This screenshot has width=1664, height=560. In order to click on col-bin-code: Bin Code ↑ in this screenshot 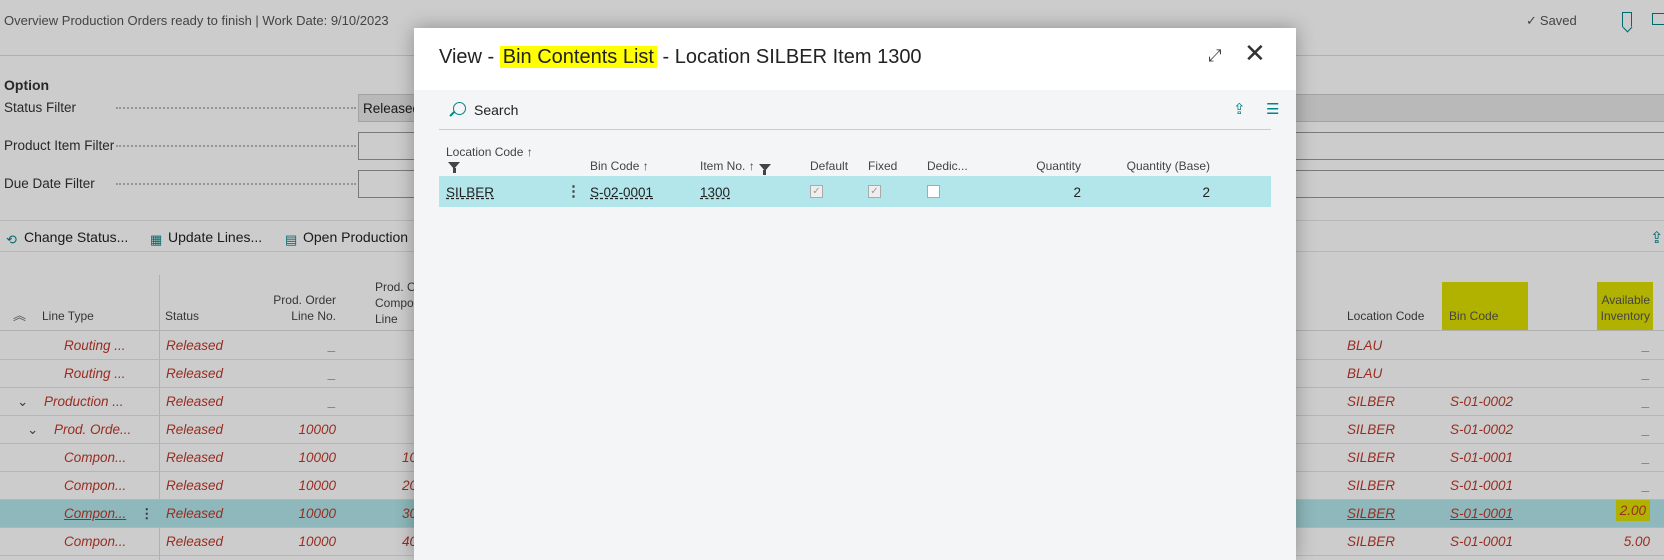, I will do `click(619, 166)`.